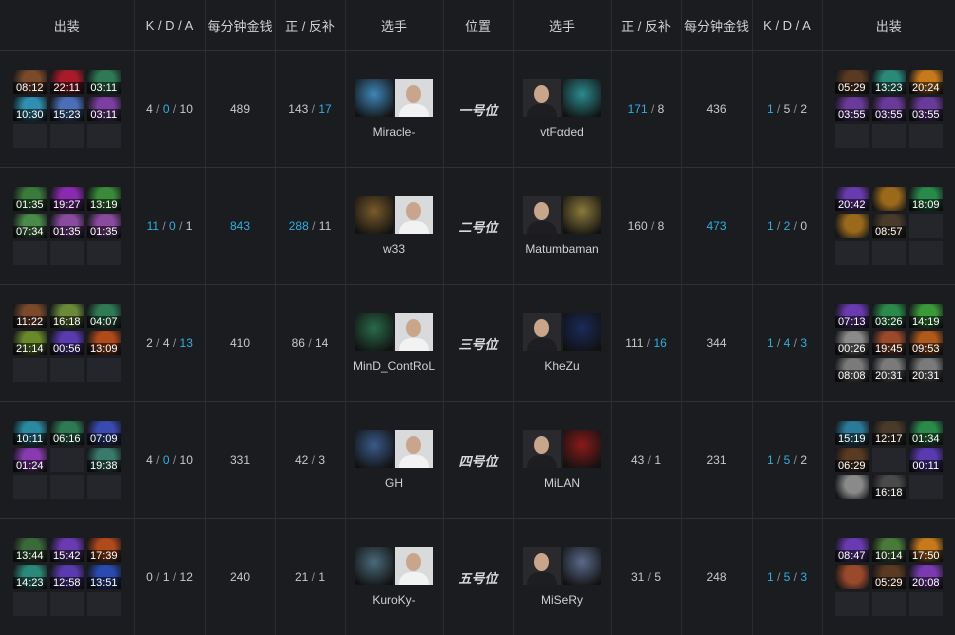  What do you see at coordinates (104, 550) in the screenshot?
I see `item-slot: 17:39` at bounding box center [104, 550].